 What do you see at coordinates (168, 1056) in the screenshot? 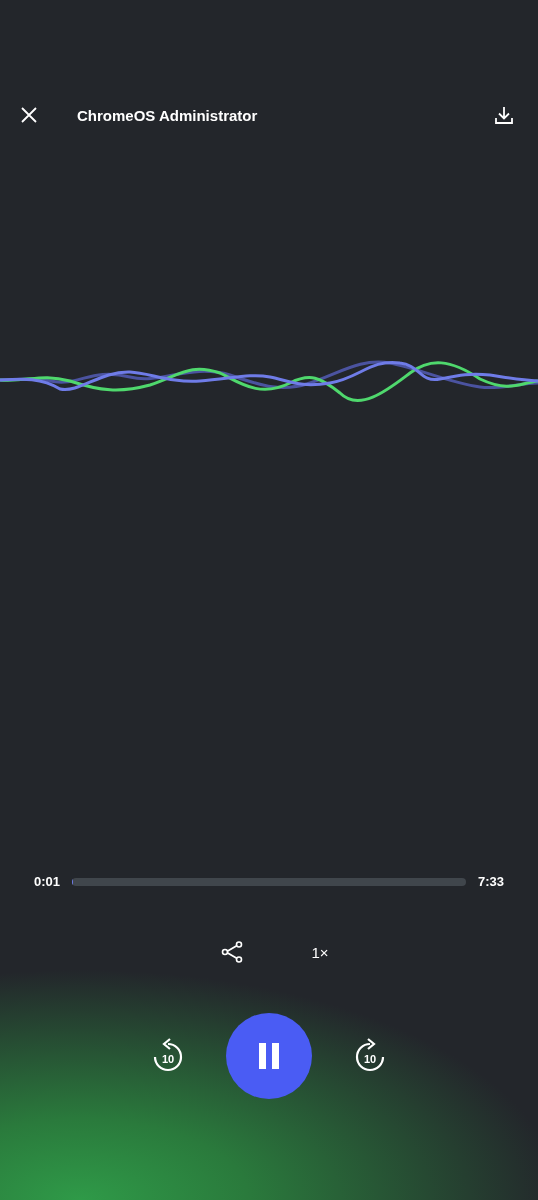
I see `skip-back-button: 10` at bounding box center [168, 1056].